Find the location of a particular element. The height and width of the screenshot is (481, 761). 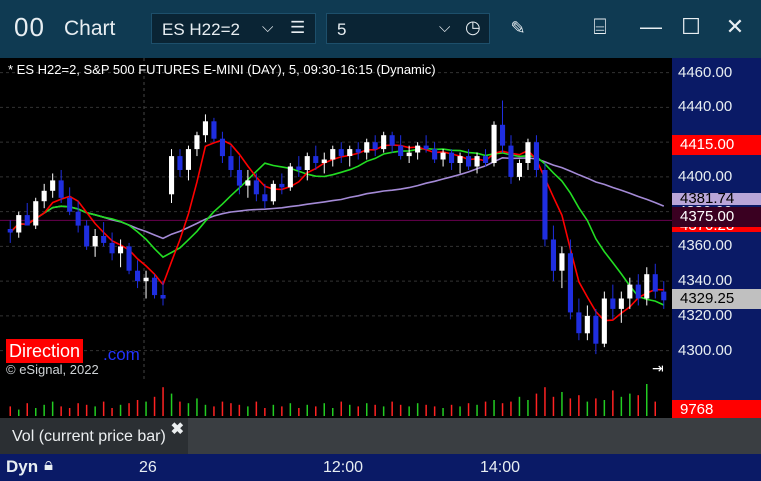

maximize-icon: ☐ is located at coordinates (691, 27).